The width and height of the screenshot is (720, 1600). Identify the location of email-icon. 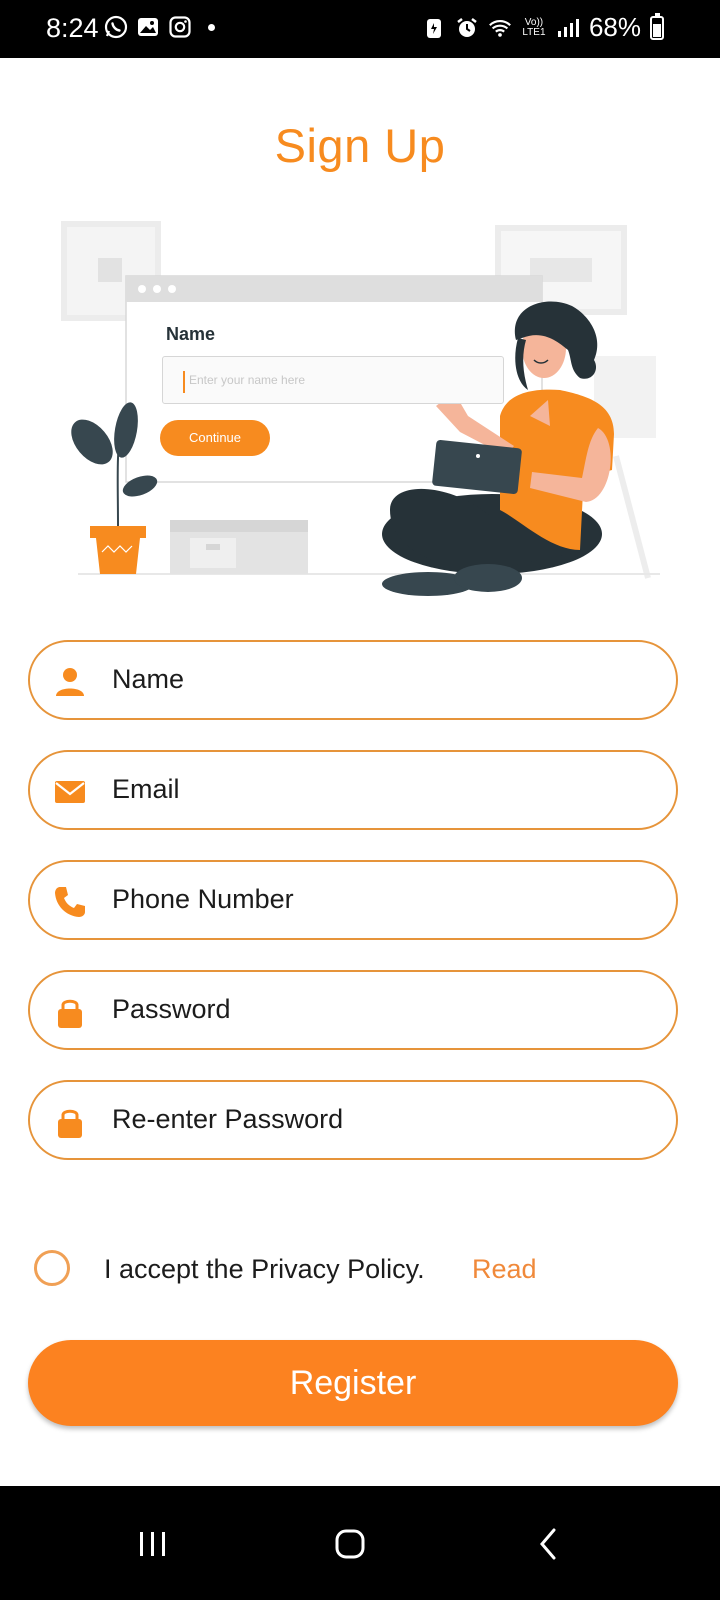
(70, 792).